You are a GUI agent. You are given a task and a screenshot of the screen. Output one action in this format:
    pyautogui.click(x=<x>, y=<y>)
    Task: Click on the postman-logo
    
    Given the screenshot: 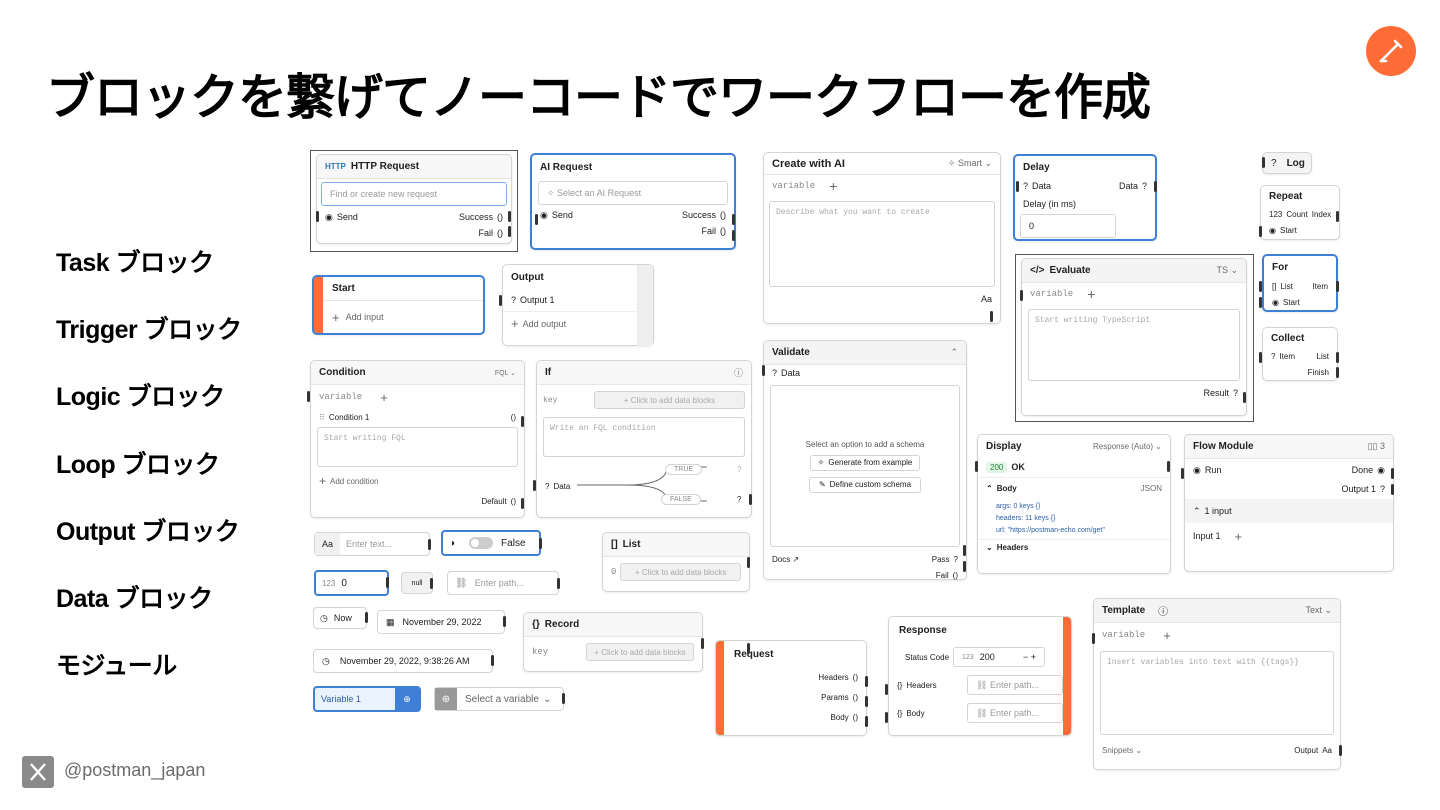 What is the action you would take?
    pyautogui.click(x=1391, y=51)
    